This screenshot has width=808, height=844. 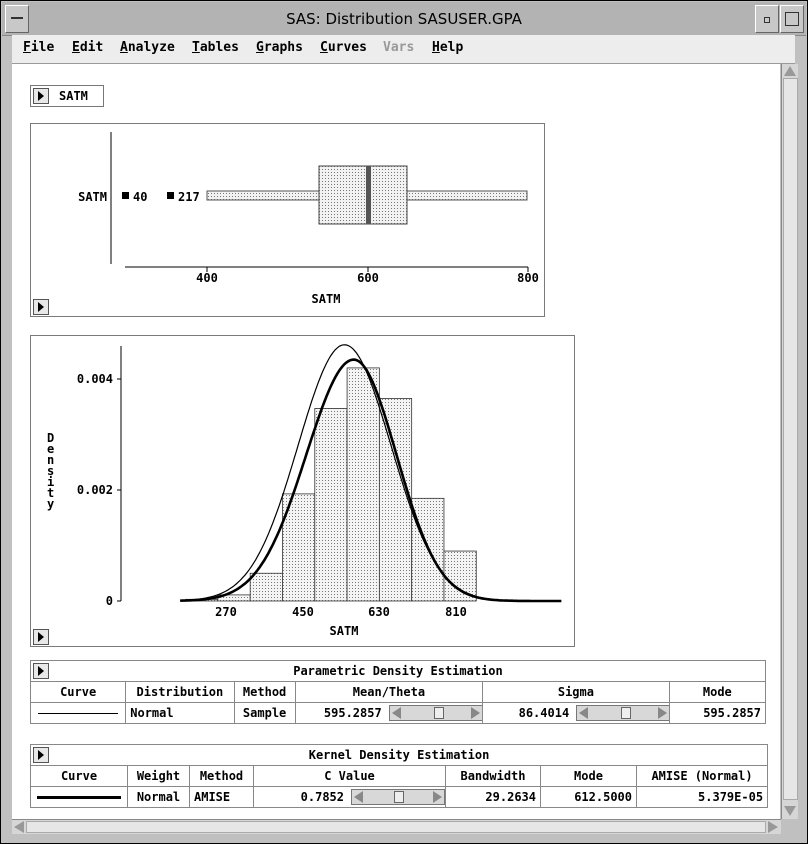 I want to click on y-tick-label: 0.002, so click(x=95, y=490).